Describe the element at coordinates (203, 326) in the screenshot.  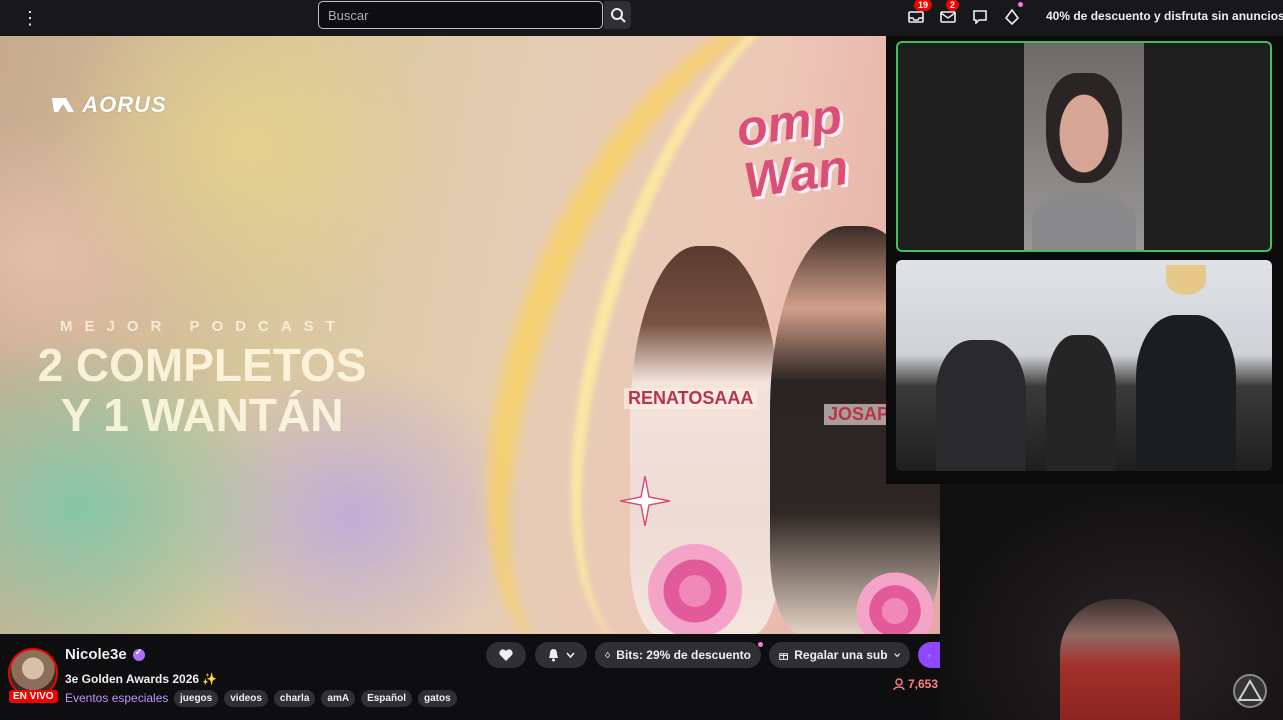
I see `award-subtitle: MEJOR PODCAST` at that location.